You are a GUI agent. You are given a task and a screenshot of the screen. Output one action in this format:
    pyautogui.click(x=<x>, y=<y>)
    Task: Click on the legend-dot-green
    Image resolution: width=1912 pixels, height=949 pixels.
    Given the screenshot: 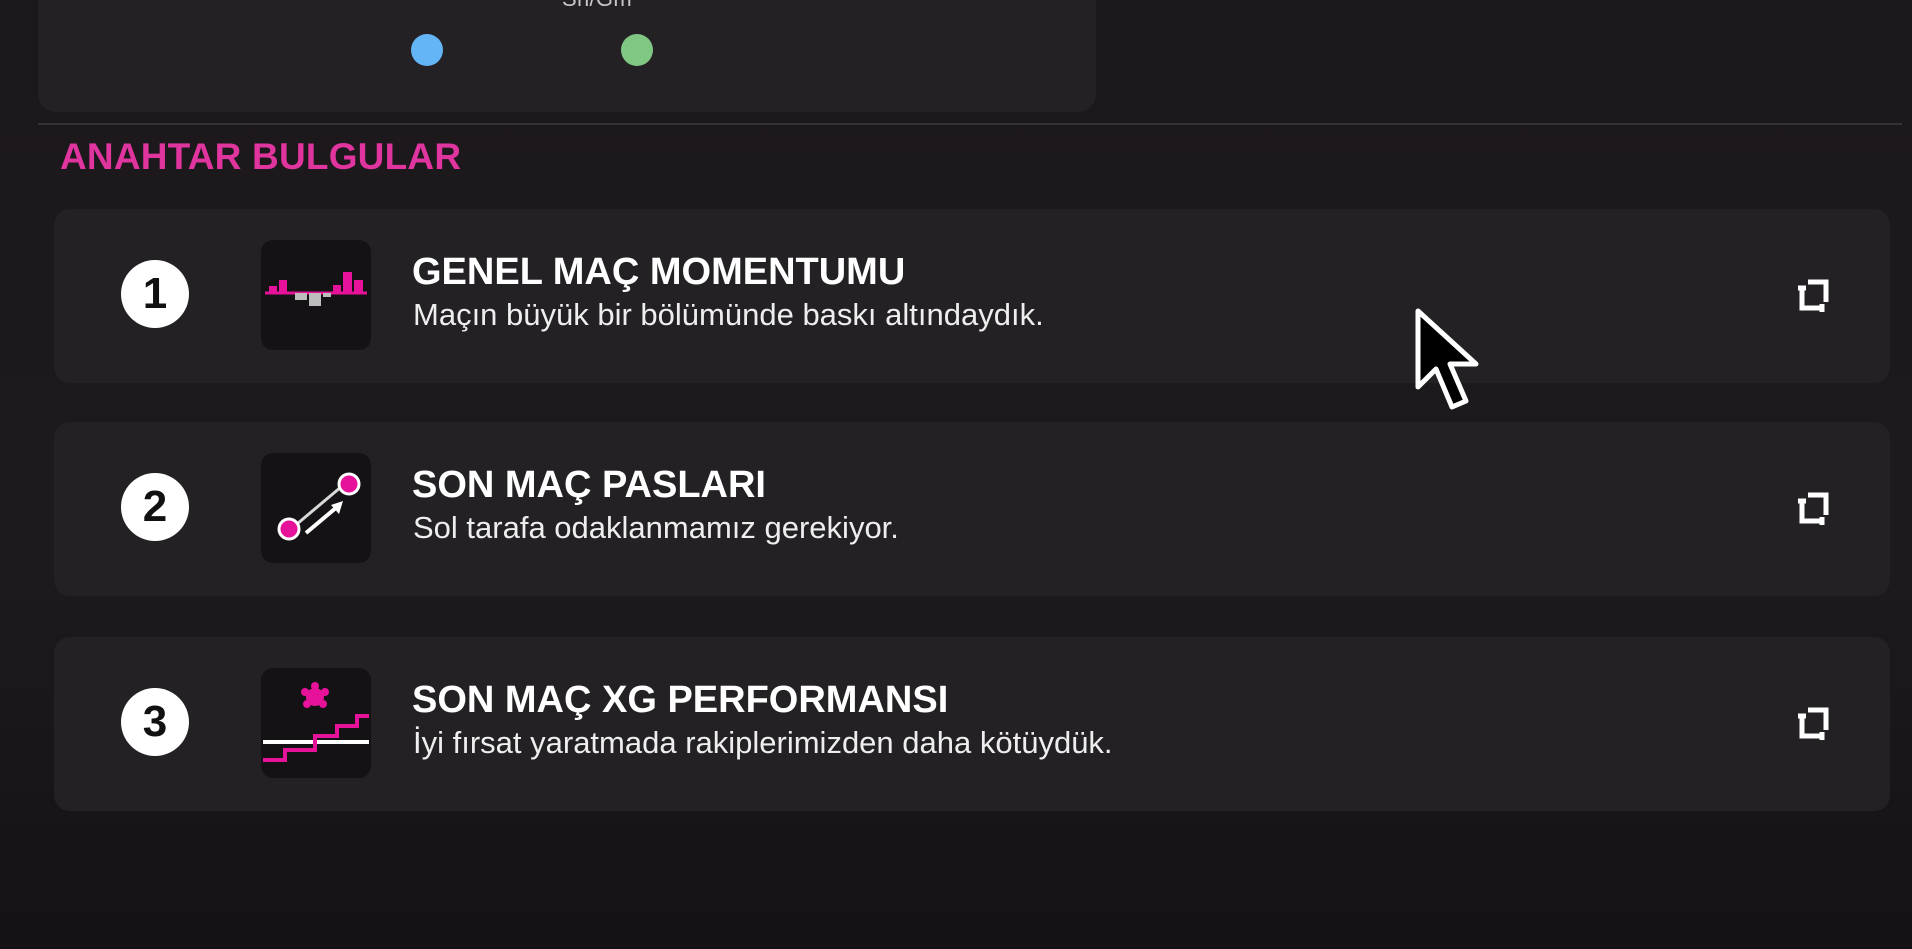 What is the action you would take?
    pyautogui.click(x=637, y=50)
    